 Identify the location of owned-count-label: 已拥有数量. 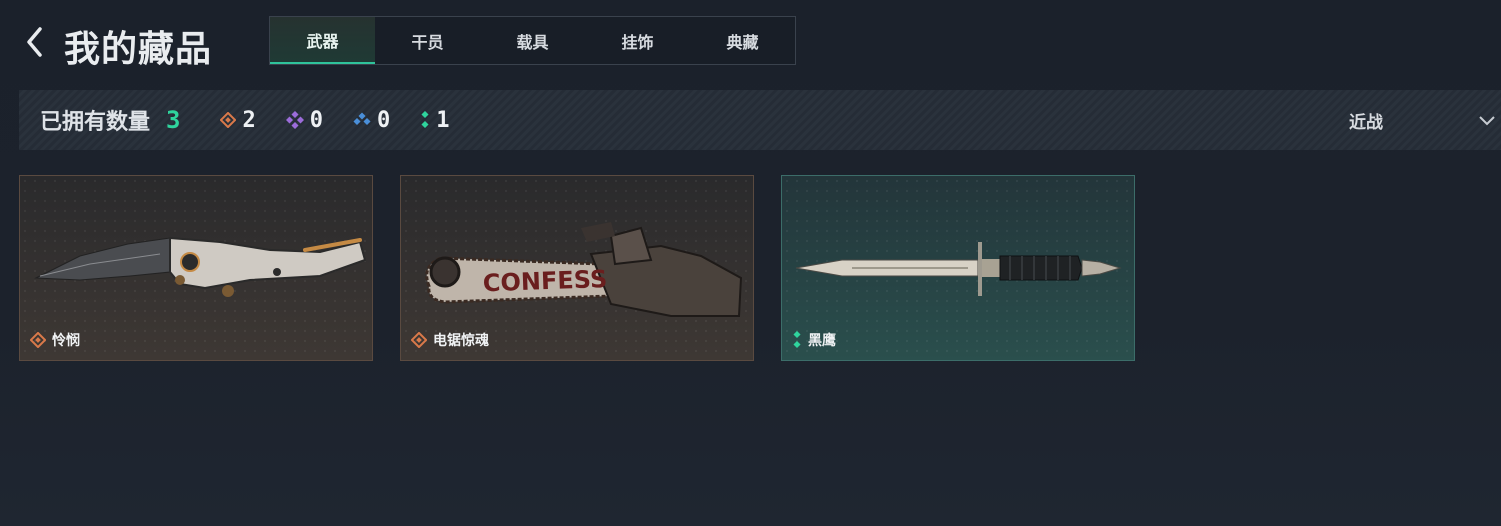
(95, 122).